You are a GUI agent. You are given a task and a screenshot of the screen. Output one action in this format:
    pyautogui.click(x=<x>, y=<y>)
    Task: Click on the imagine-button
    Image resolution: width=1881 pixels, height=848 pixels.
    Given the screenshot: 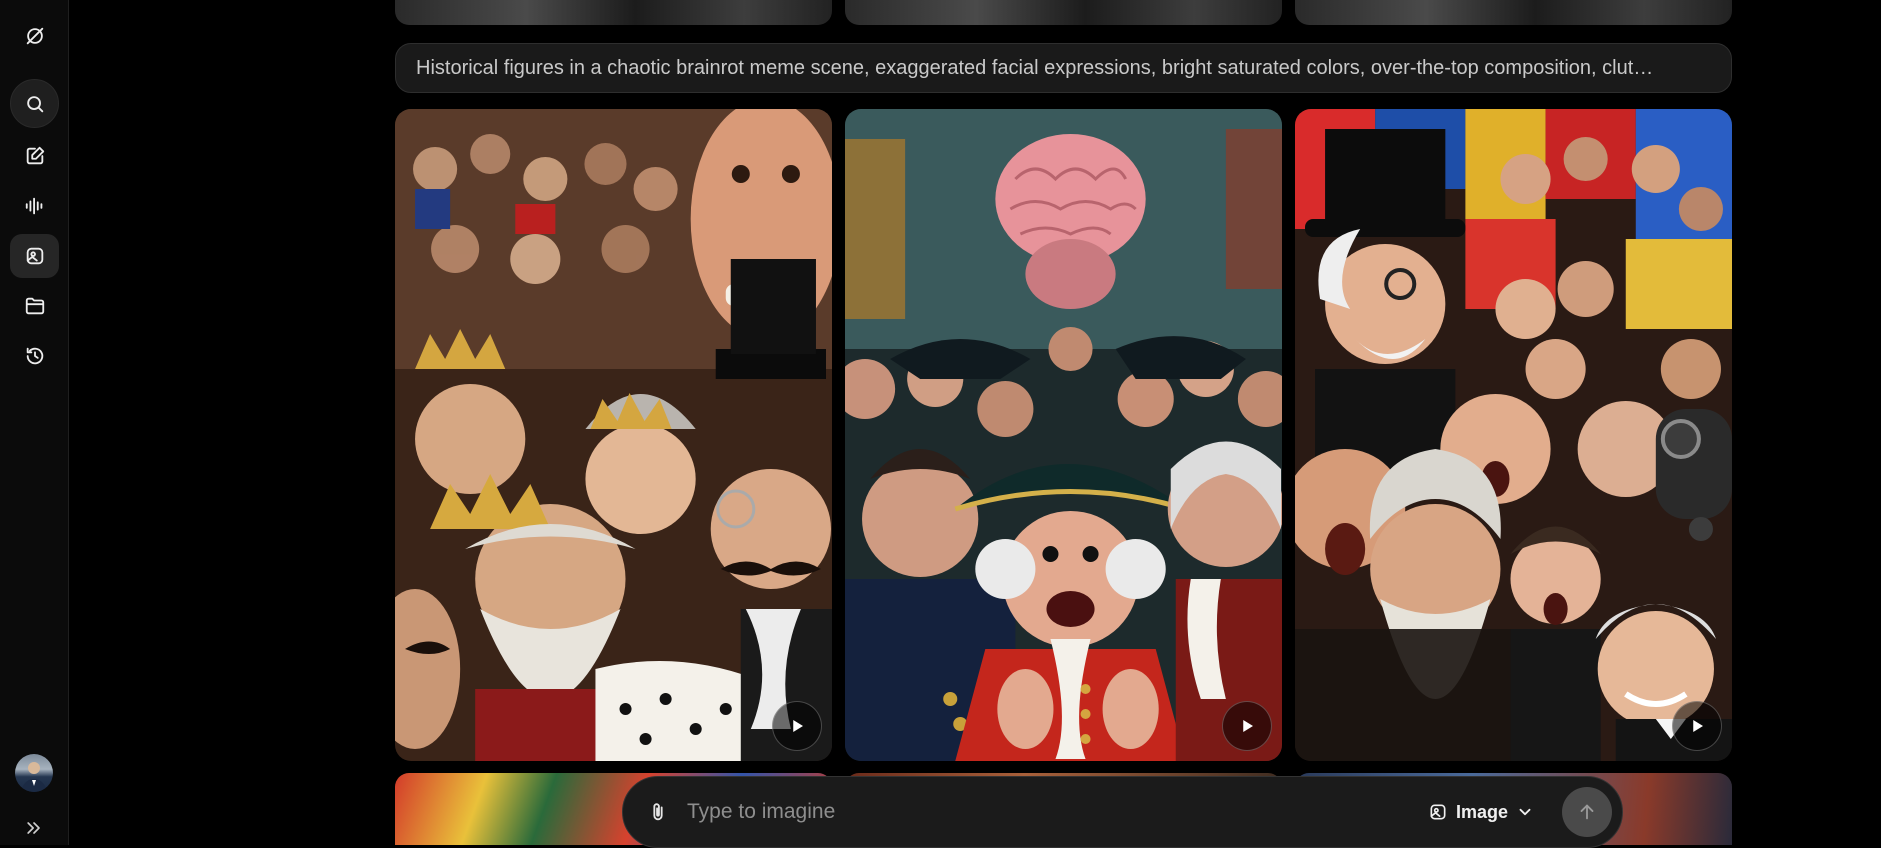 What is the action you would take?
    pyautogui.click(x=34, y=256)
    